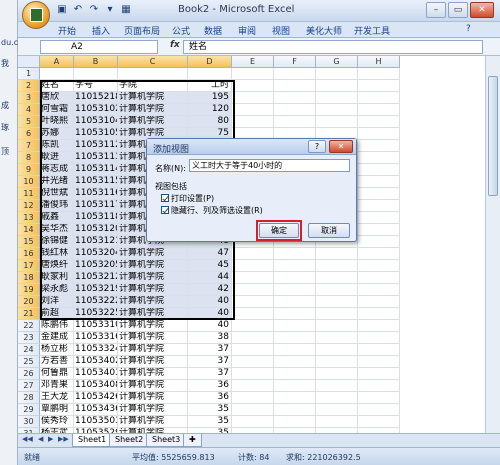 The width and height of the screenshot is (500, 465). What do you see at coordinates (57, 302) in the screenshot?
I see `cell-a20: 刘洋` at bounding box center [57, 302].